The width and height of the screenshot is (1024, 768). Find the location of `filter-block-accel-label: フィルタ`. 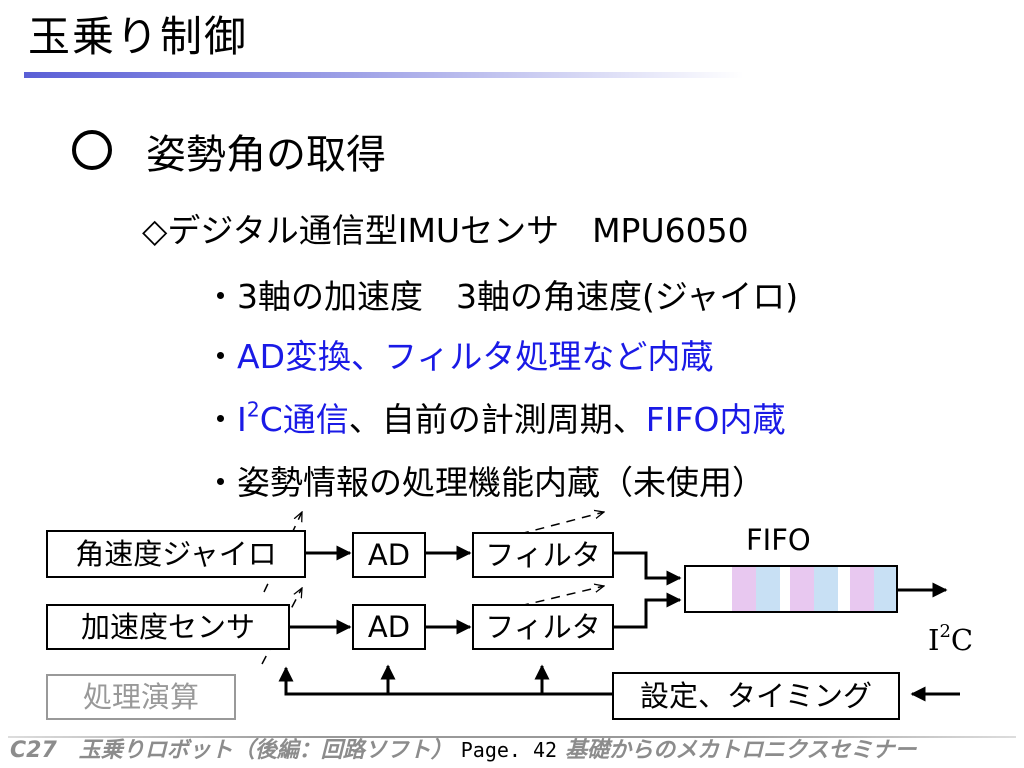

filter-block-accel-label: フィルタ is located at coordinates (543, 626).